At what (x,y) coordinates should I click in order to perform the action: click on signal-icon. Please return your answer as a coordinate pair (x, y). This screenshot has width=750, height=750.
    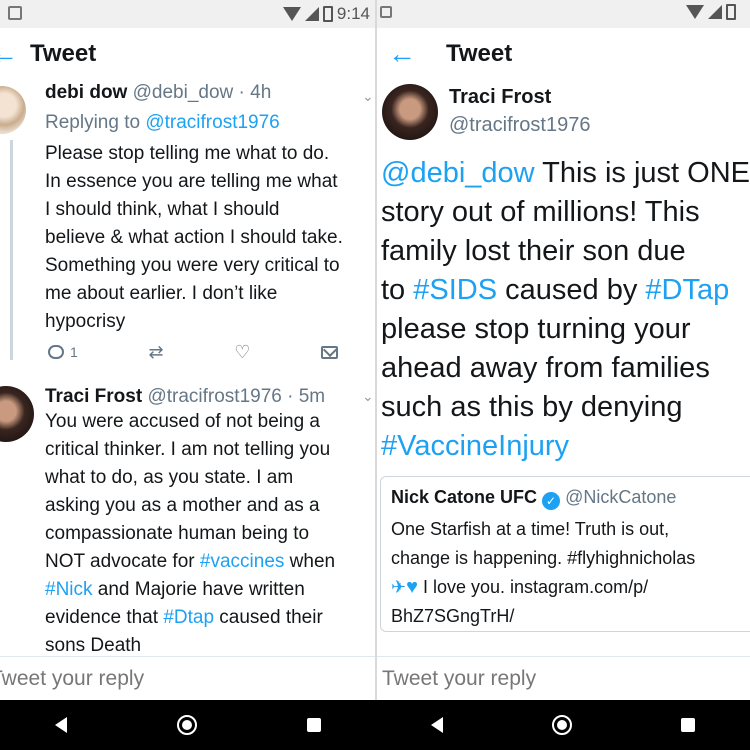
    Looking at the image, I should click on (715, 12).